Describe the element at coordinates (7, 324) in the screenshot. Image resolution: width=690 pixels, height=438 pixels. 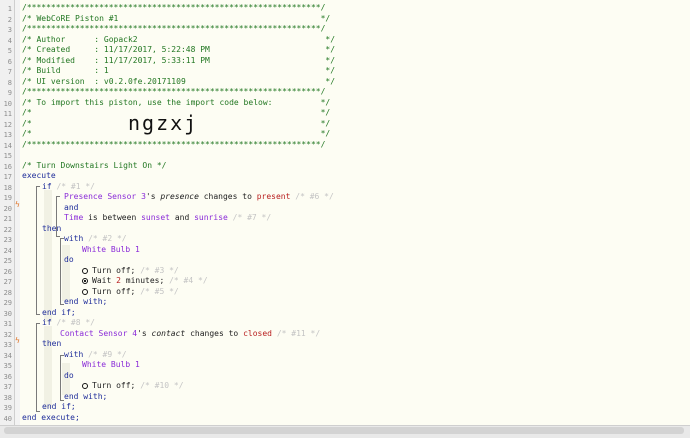
I see `line-number: 31` at that location.